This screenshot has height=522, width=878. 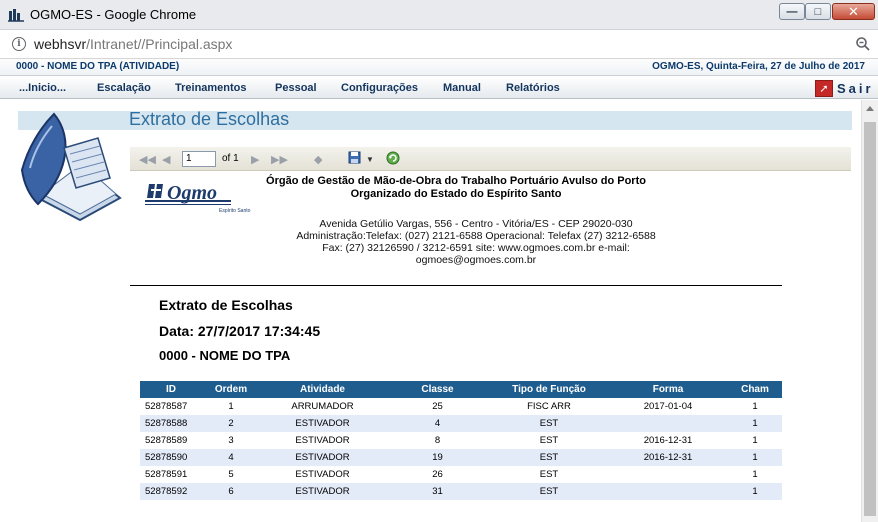 What do you see at coordinates (296, 88) in the screenshot?
I see `menu-item-pessoal: Pessoal` at bounding box center [296, 88].